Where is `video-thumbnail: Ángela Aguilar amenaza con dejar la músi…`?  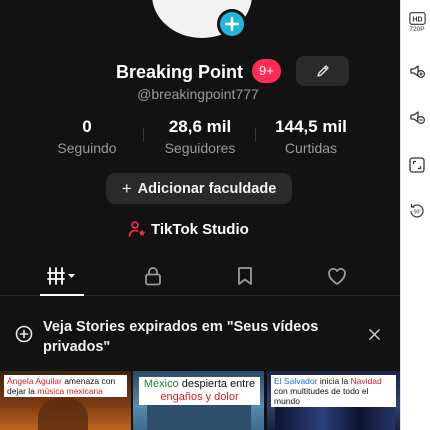 video-thumbnail: Ángela Aguilar amenaza con dejar la músi… is located at coordinates (65, 400).